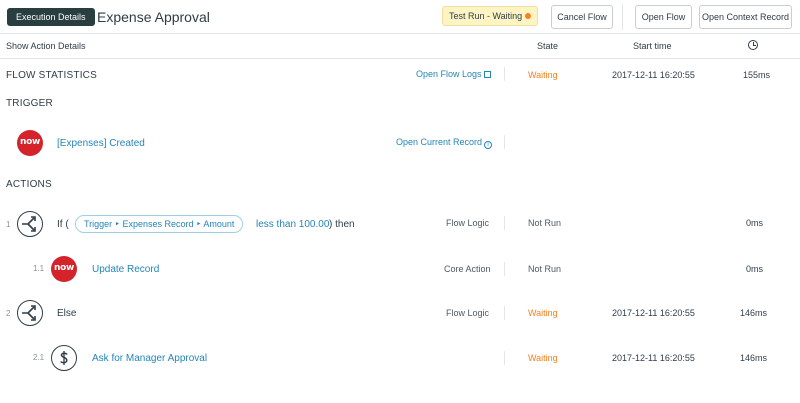  Describe the element at coordinates (125, 269) in the screenshot. I see `action-name-link: Update Record` at that location.